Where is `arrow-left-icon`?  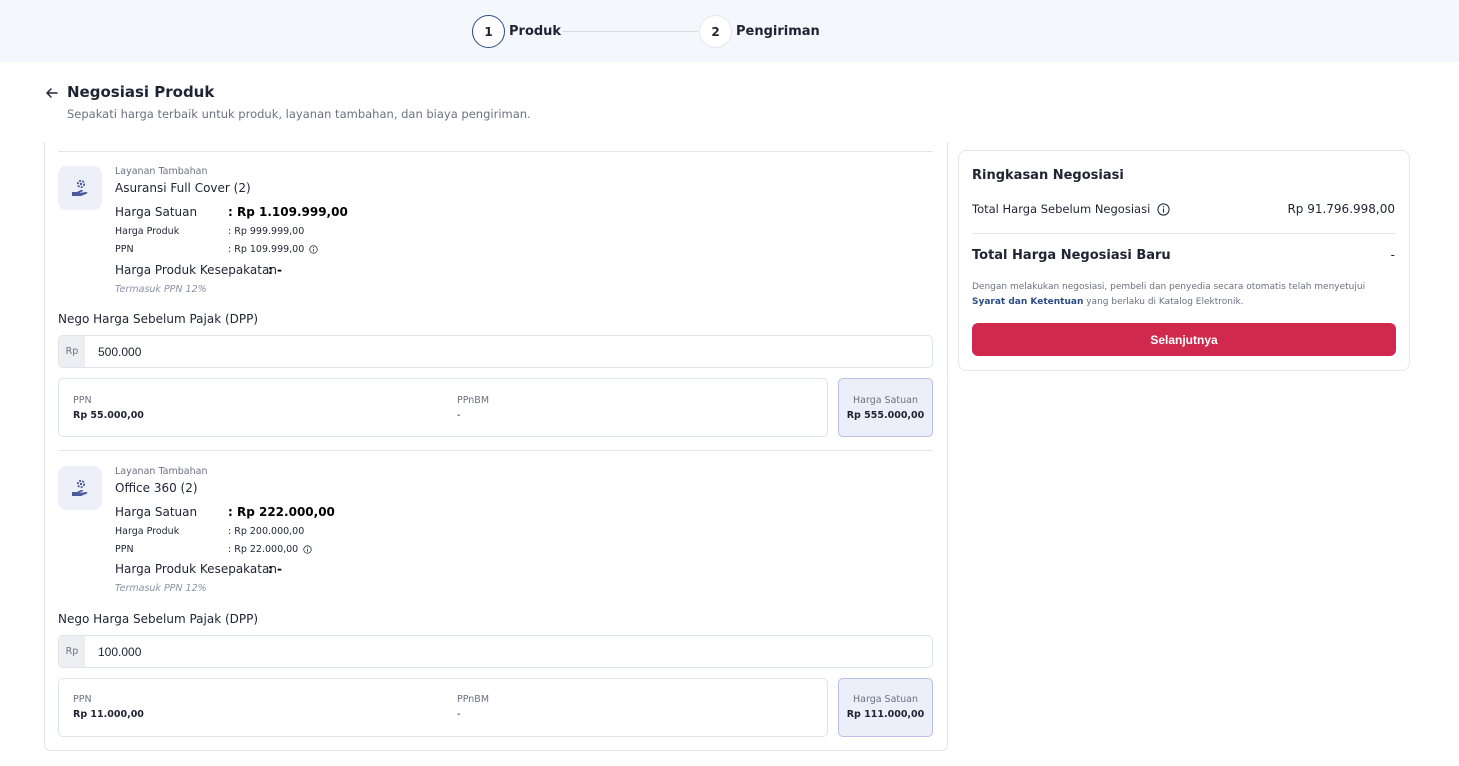
arrow-left-icon is located at coordinates (52, 93).